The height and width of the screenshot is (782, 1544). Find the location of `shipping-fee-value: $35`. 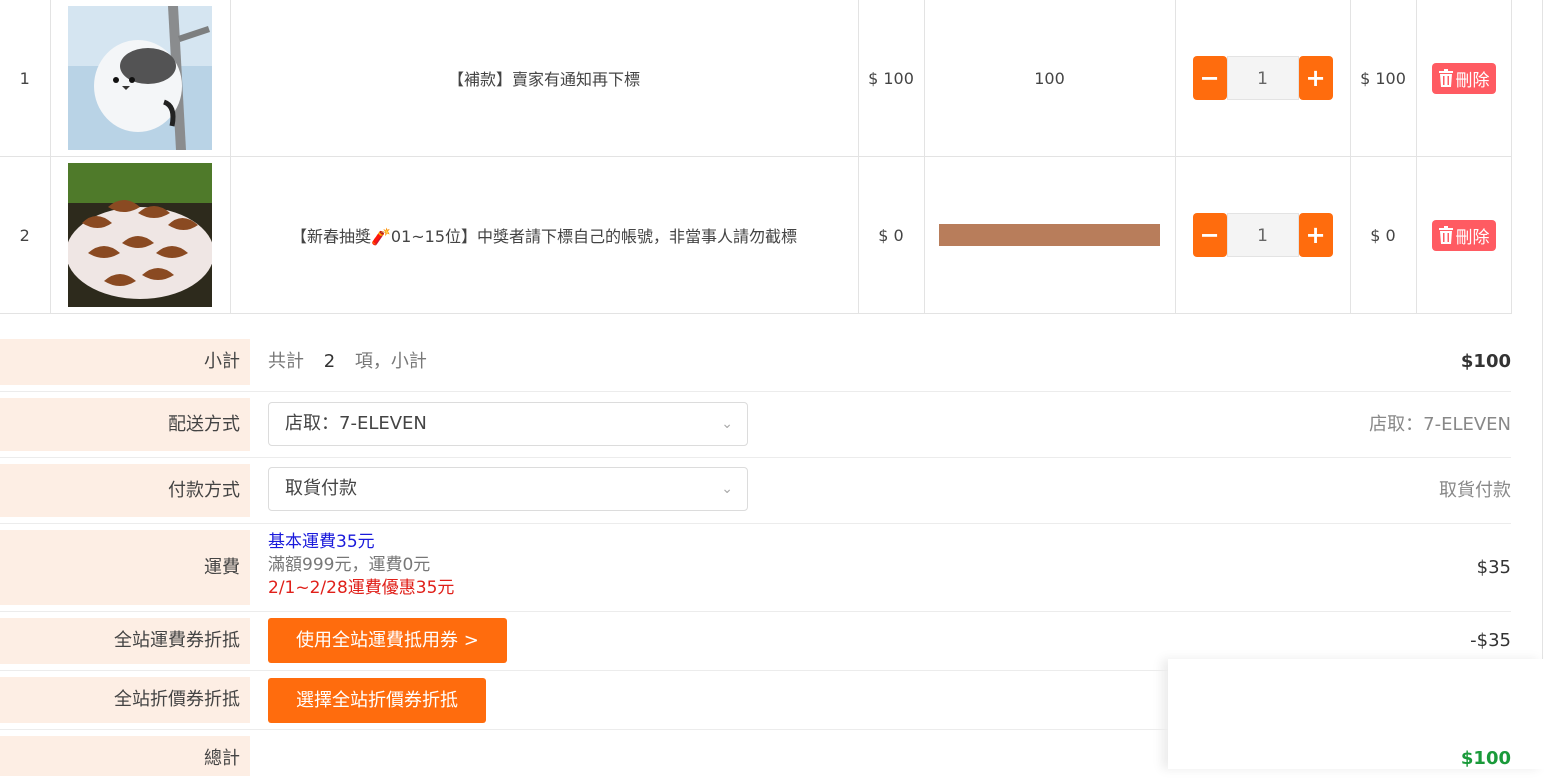

shipping-fee-value: $35 is located at coordinates (1493, 567).